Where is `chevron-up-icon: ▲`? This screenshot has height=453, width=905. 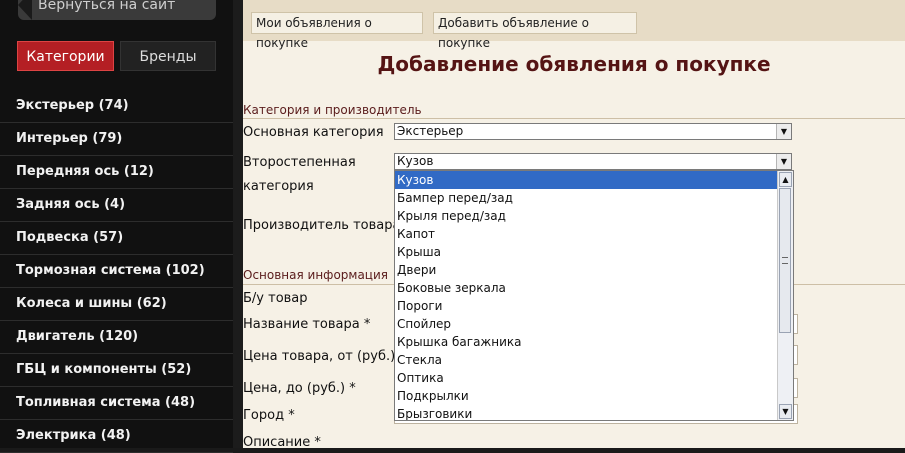 chevron-up-icon: ▲ is located at coordinates (785, 179).